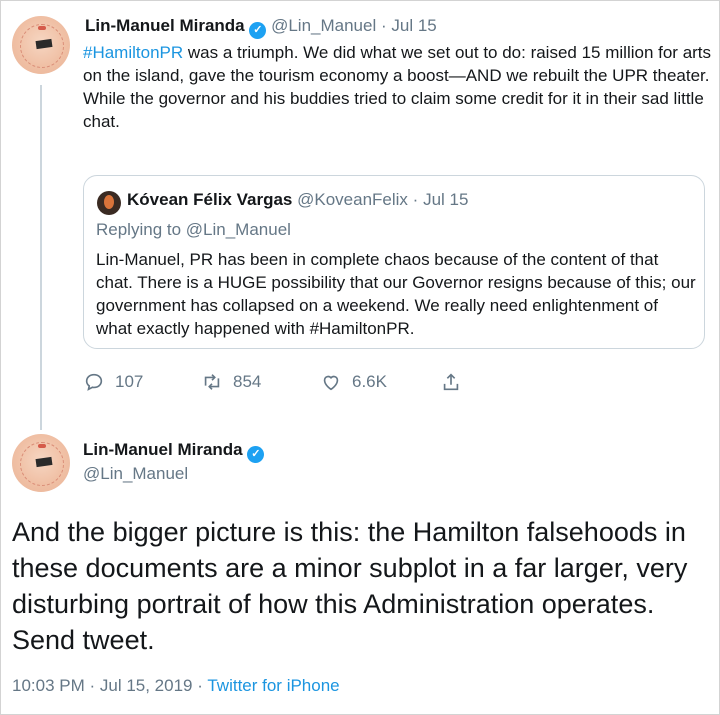 This screenshot has height=715, width=720. I want to click on like-icon, so click(331, 383).